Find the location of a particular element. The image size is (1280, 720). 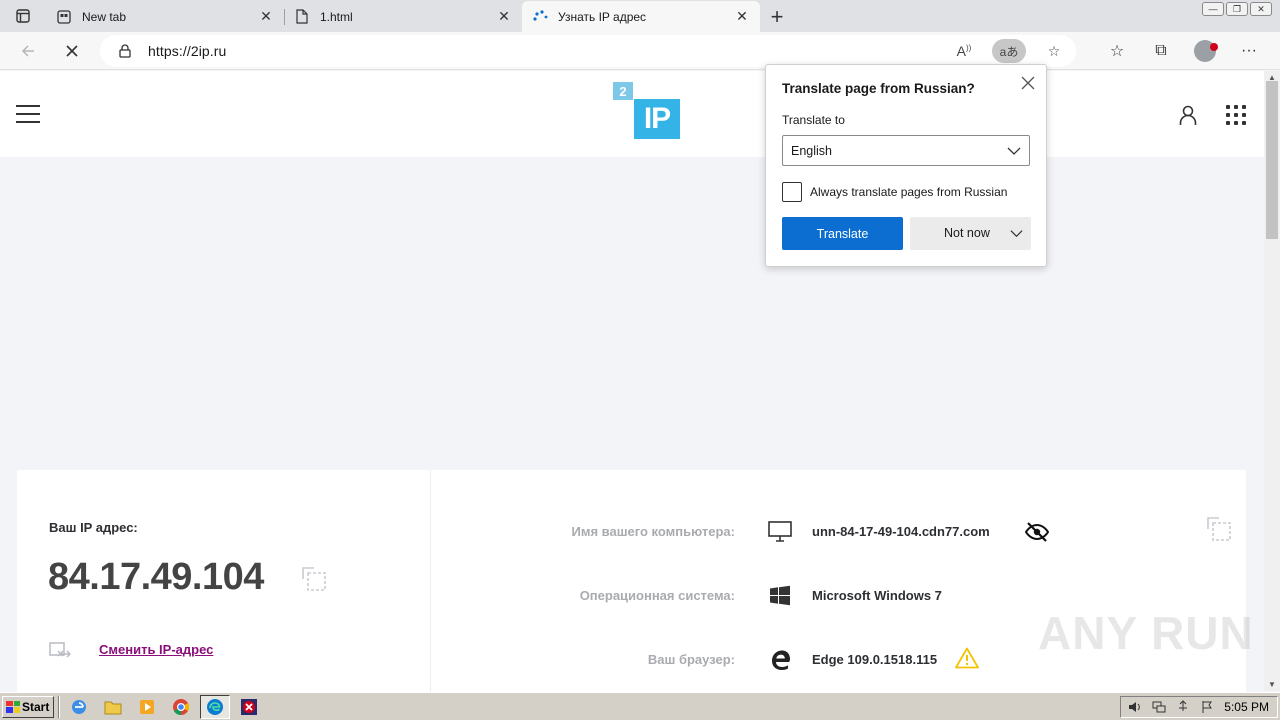

window-controls: — ❐ ✕ is located at coordinates (1237, 9).